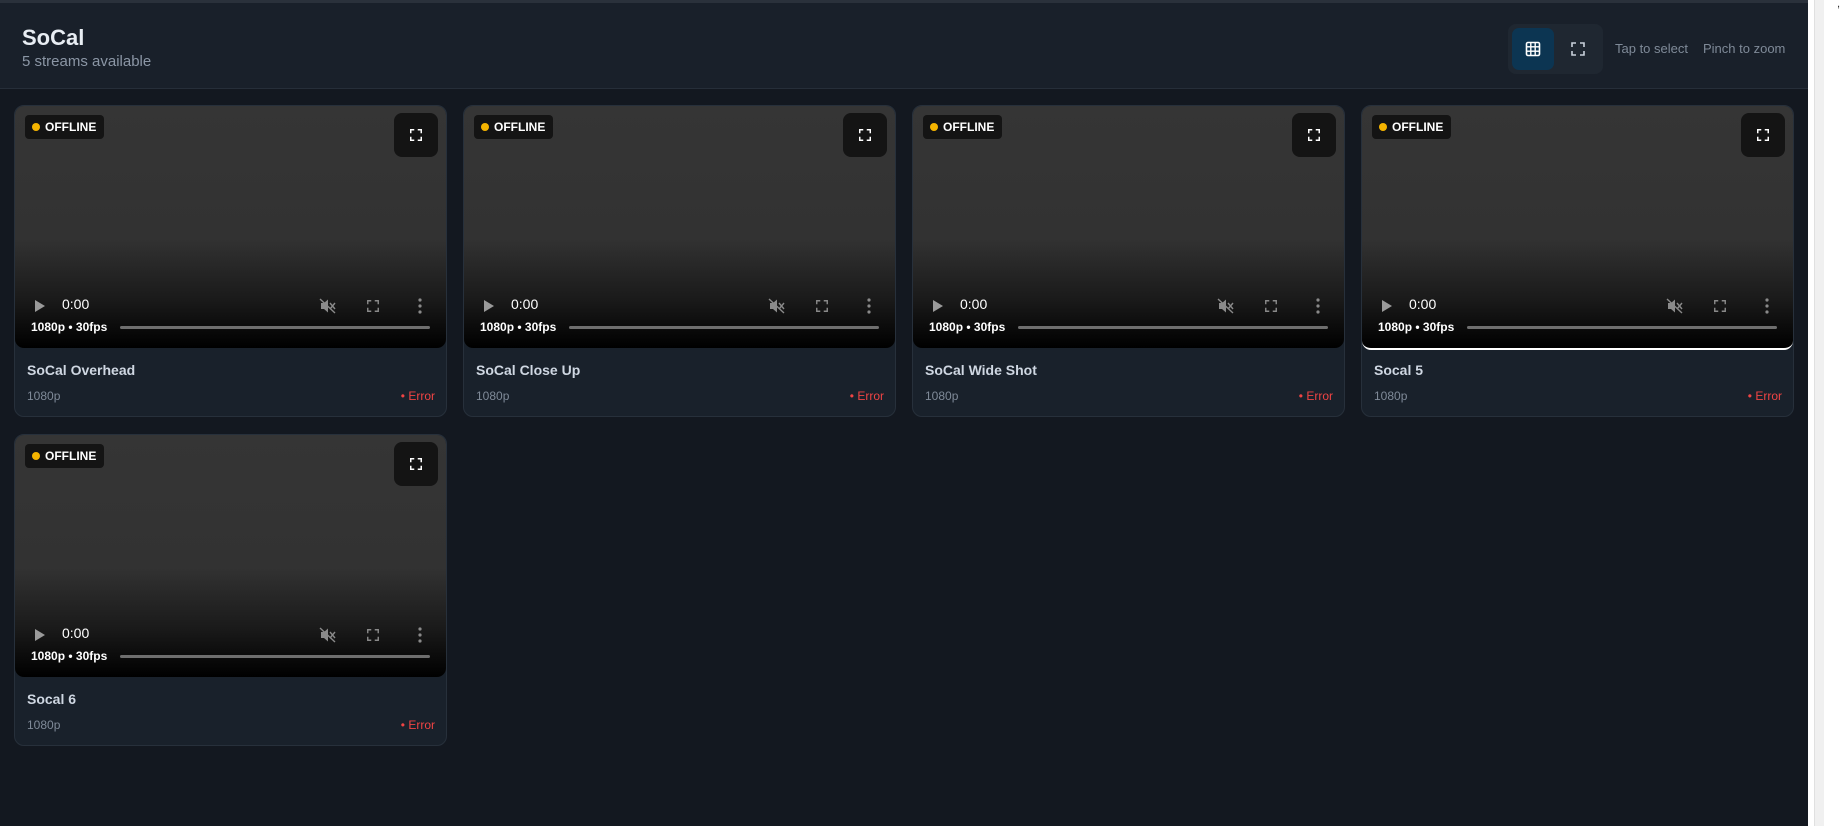 This screenshot has height=826, width=1845. I want to click on page-title: SoCal, so click(53, 37).